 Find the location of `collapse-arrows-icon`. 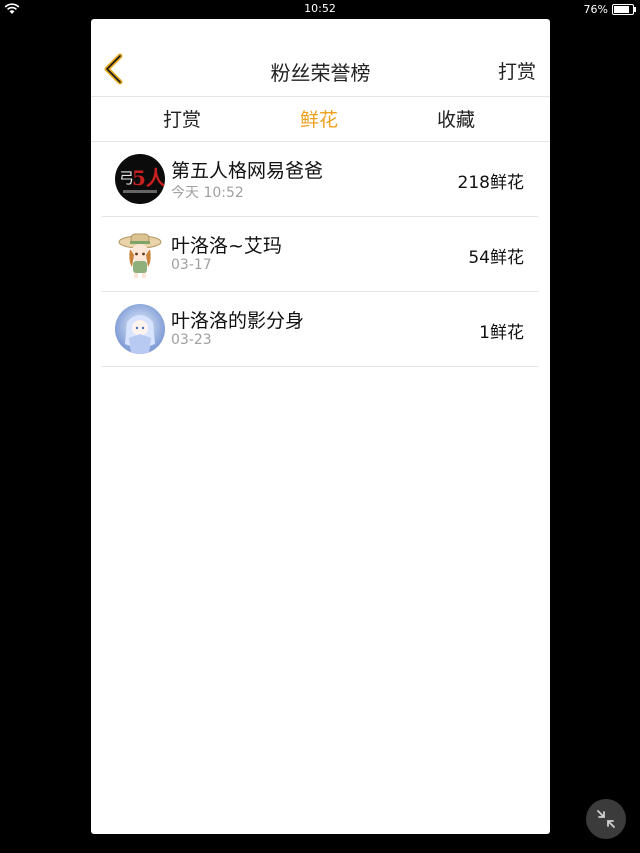

collapse-arrows-icon is located at coordinates (606, 819).